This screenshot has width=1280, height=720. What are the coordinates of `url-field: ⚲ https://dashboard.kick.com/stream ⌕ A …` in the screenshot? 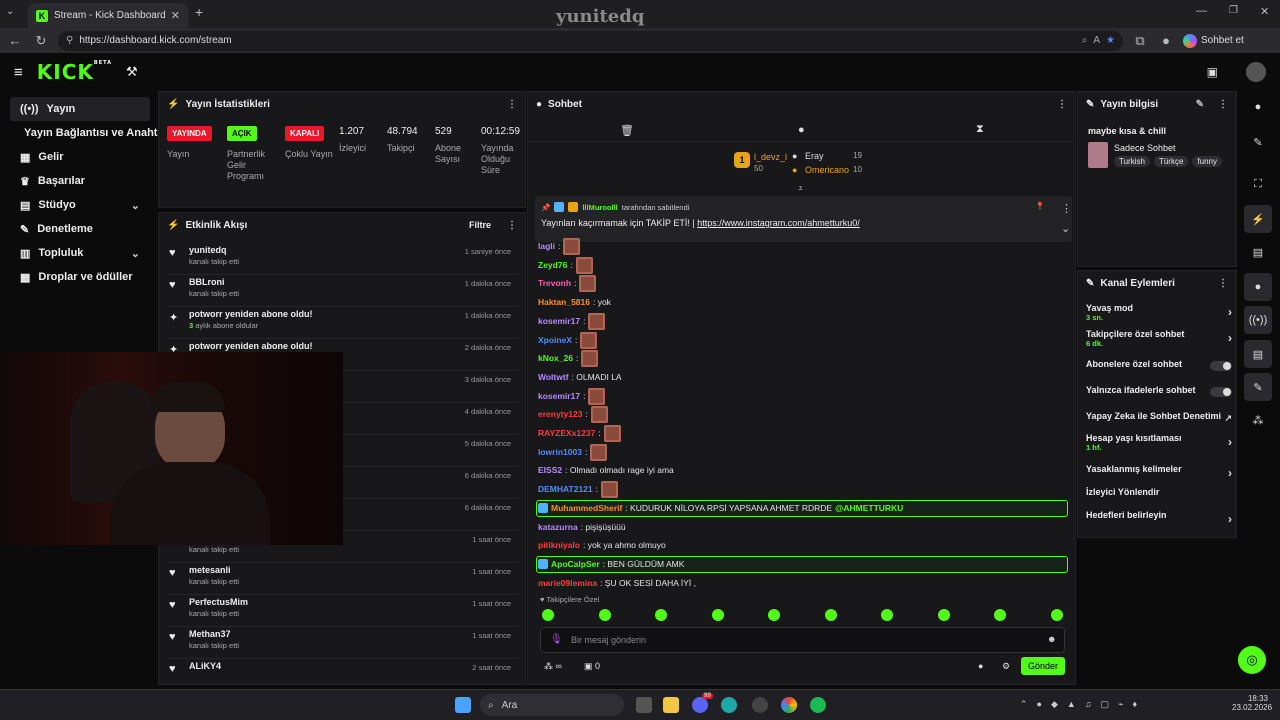 It's located at (590, 40).